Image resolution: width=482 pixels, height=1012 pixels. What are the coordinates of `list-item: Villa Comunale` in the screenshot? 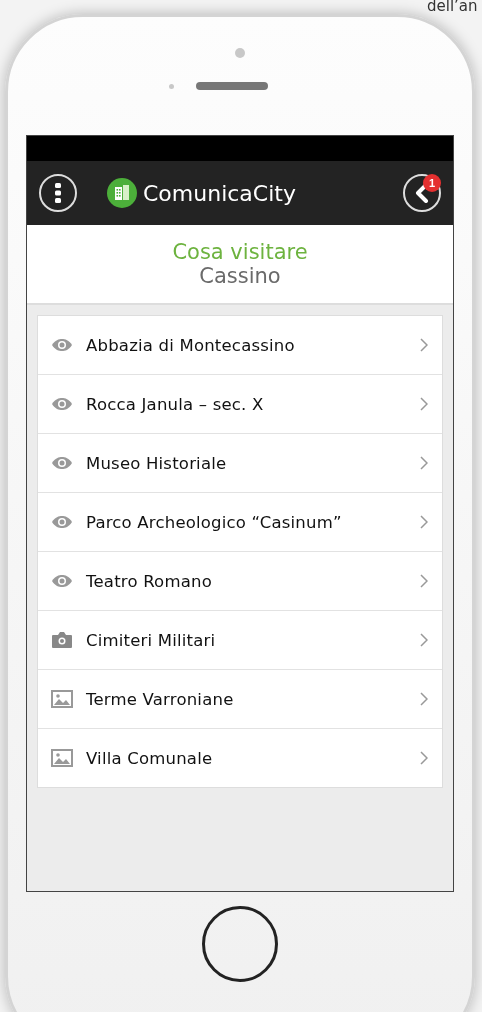 It's located at (240, 757).